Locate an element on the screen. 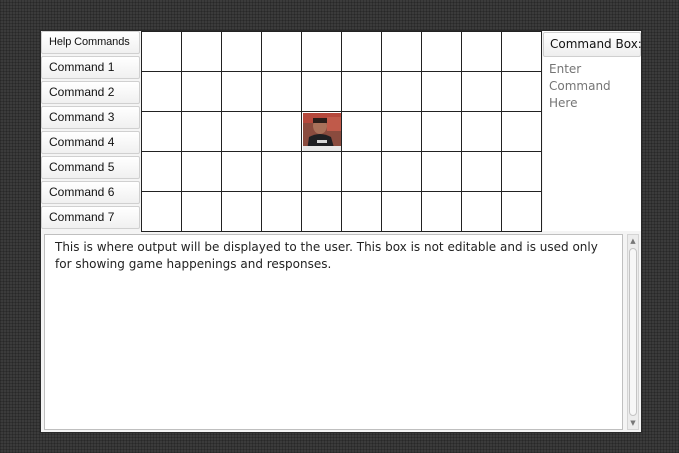 The width and height of the screenshot is (679, 453). scroll-up-arrow-icon: ▲ is located at coordinates (633, 241).